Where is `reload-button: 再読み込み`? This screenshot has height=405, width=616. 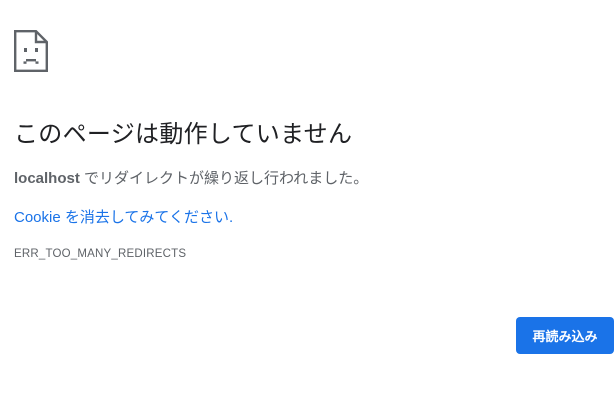
reload-button: 再読み込み is located at coordinates (565, 335).